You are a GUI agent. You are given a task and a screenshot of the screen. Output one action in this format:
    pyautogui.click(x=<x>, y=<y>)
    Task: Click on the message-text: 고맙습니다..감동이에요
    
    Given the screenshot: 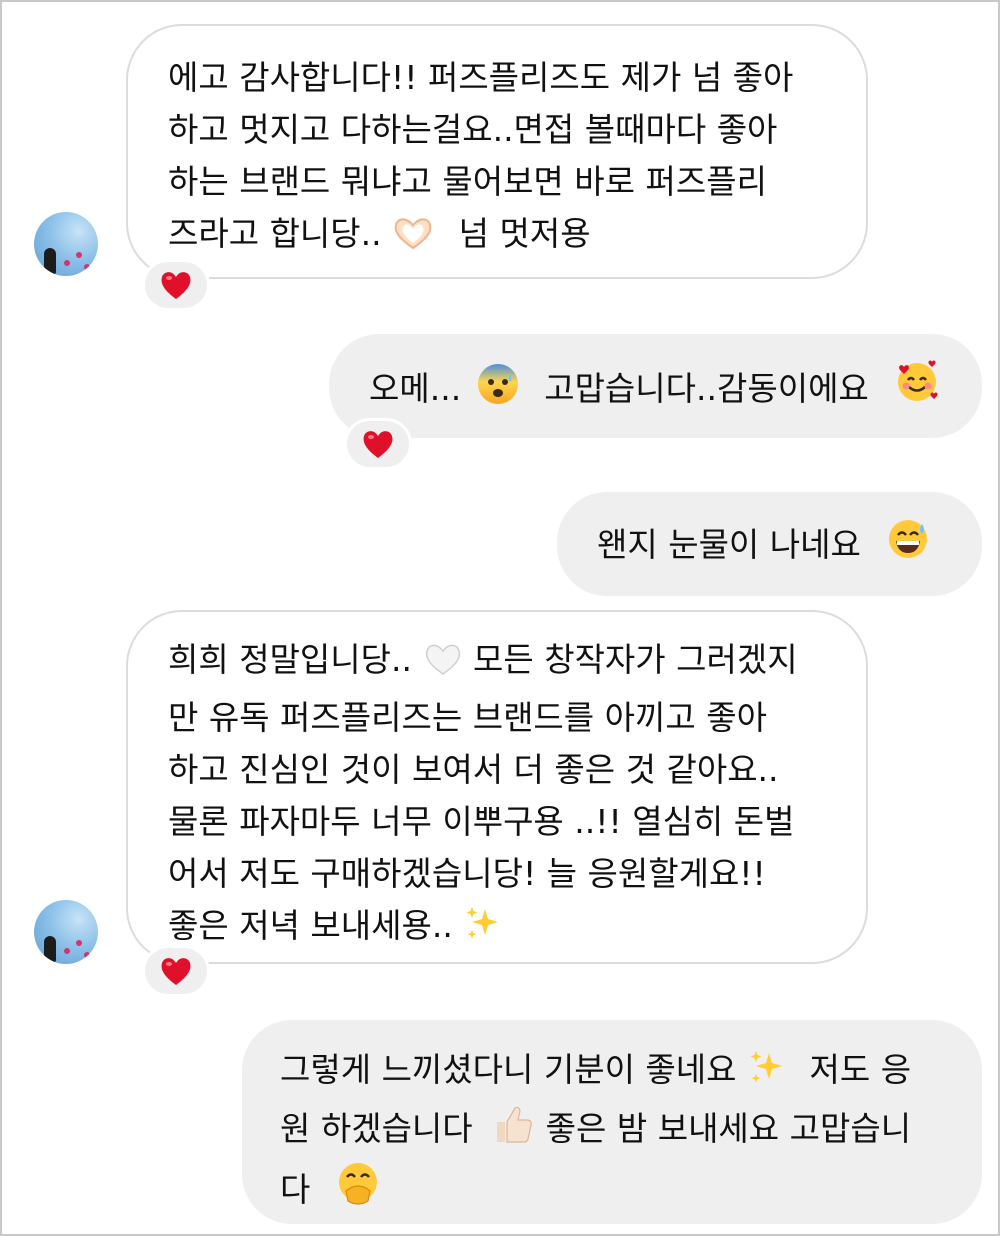 What is the action you would take?
    pyautogui.click(x=706, y=388)
    